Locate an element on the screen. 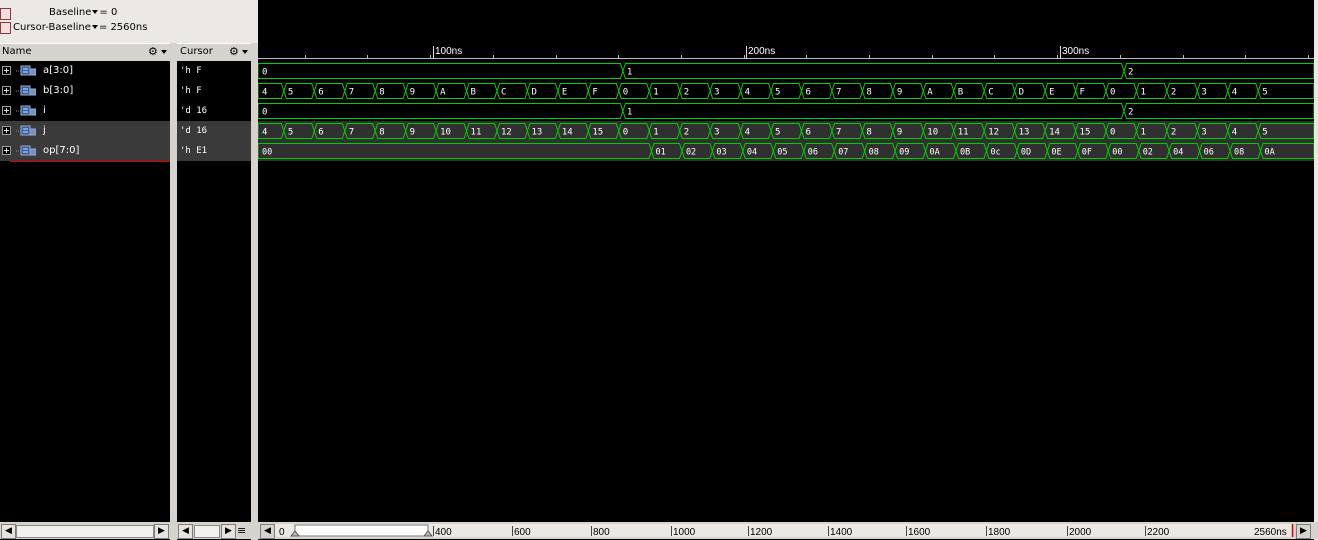 This screenshot has height=540, width=1318. name-settings-gear-icon: ⚙ is located at coordinates (153, 52).